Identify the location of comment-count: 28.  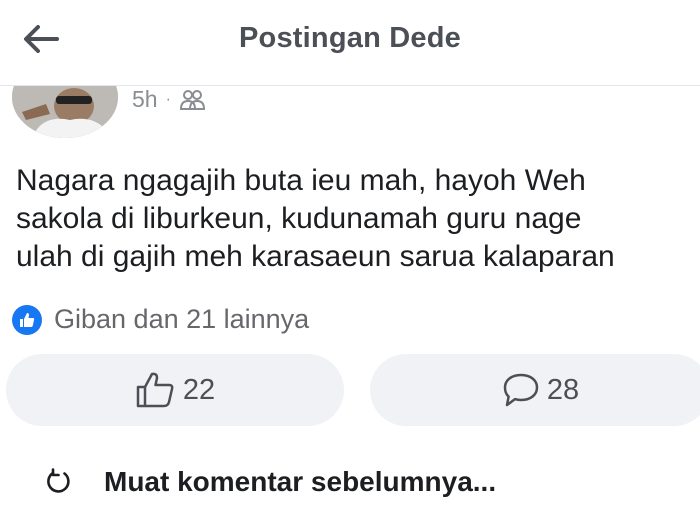
(563, 389).